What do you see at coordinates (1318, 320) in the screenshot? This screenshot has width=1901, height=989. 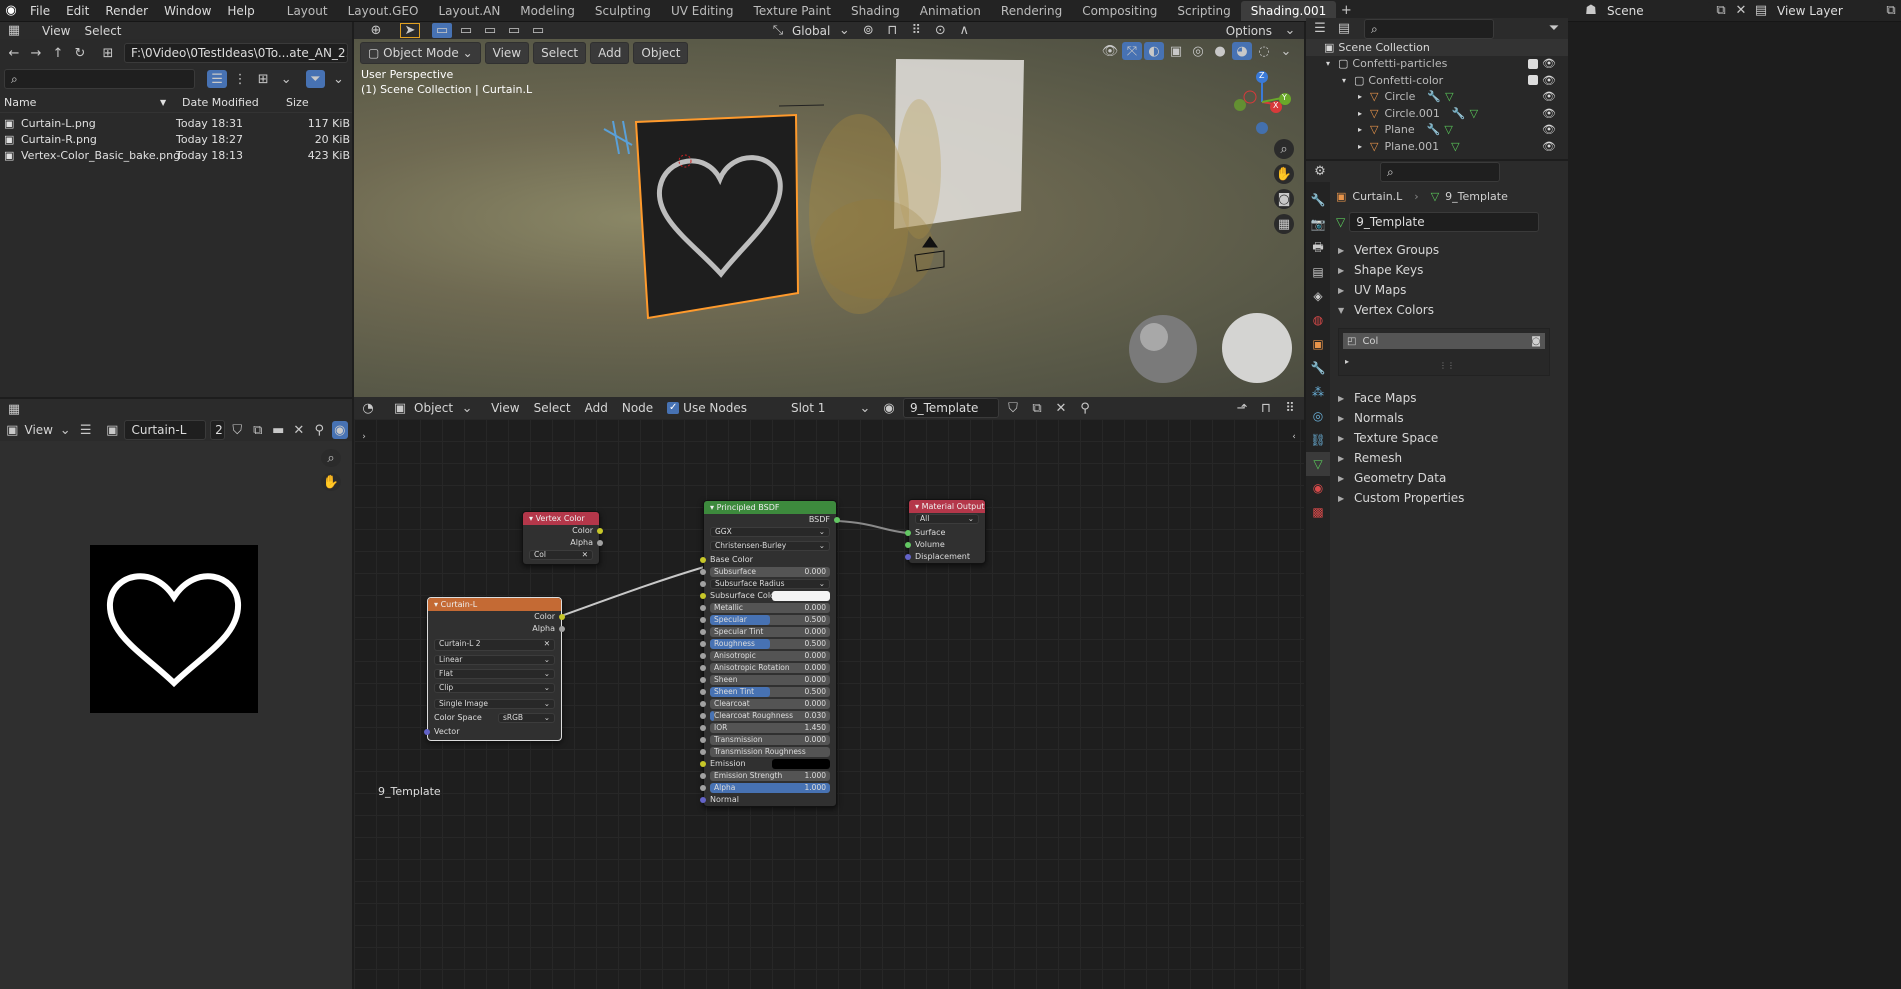 I see `world-tab-icon: ◍` at bounding box center [1318, 320].